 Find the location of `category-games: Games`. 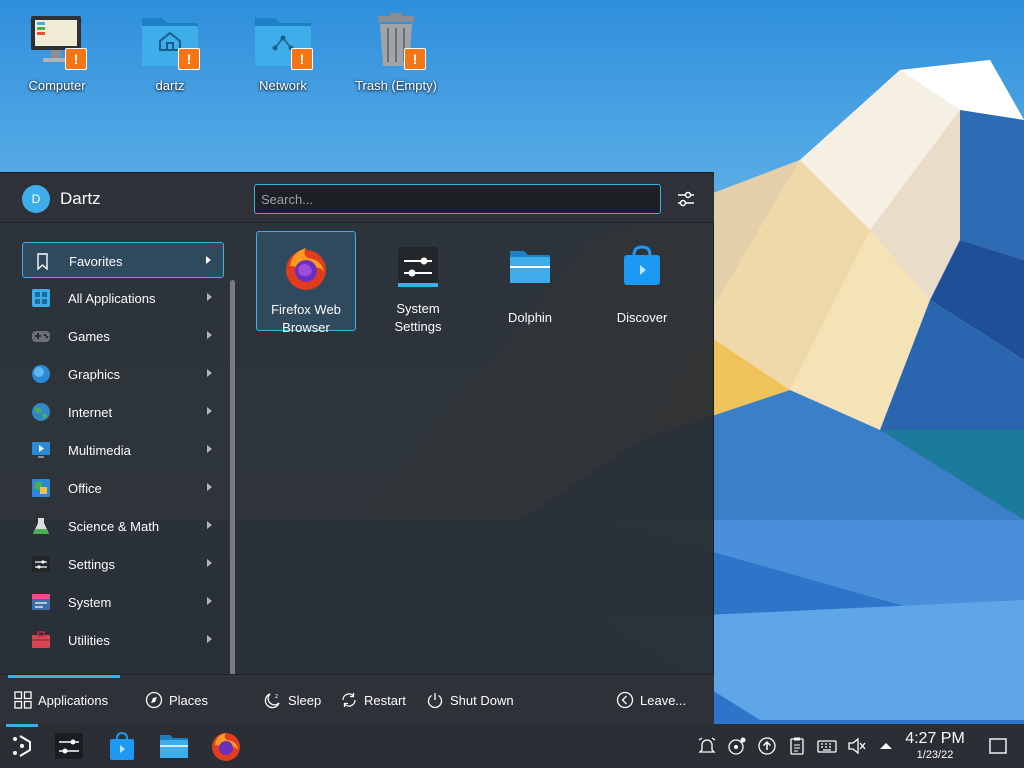

category-games: Games is located at coordinates (123, 336).